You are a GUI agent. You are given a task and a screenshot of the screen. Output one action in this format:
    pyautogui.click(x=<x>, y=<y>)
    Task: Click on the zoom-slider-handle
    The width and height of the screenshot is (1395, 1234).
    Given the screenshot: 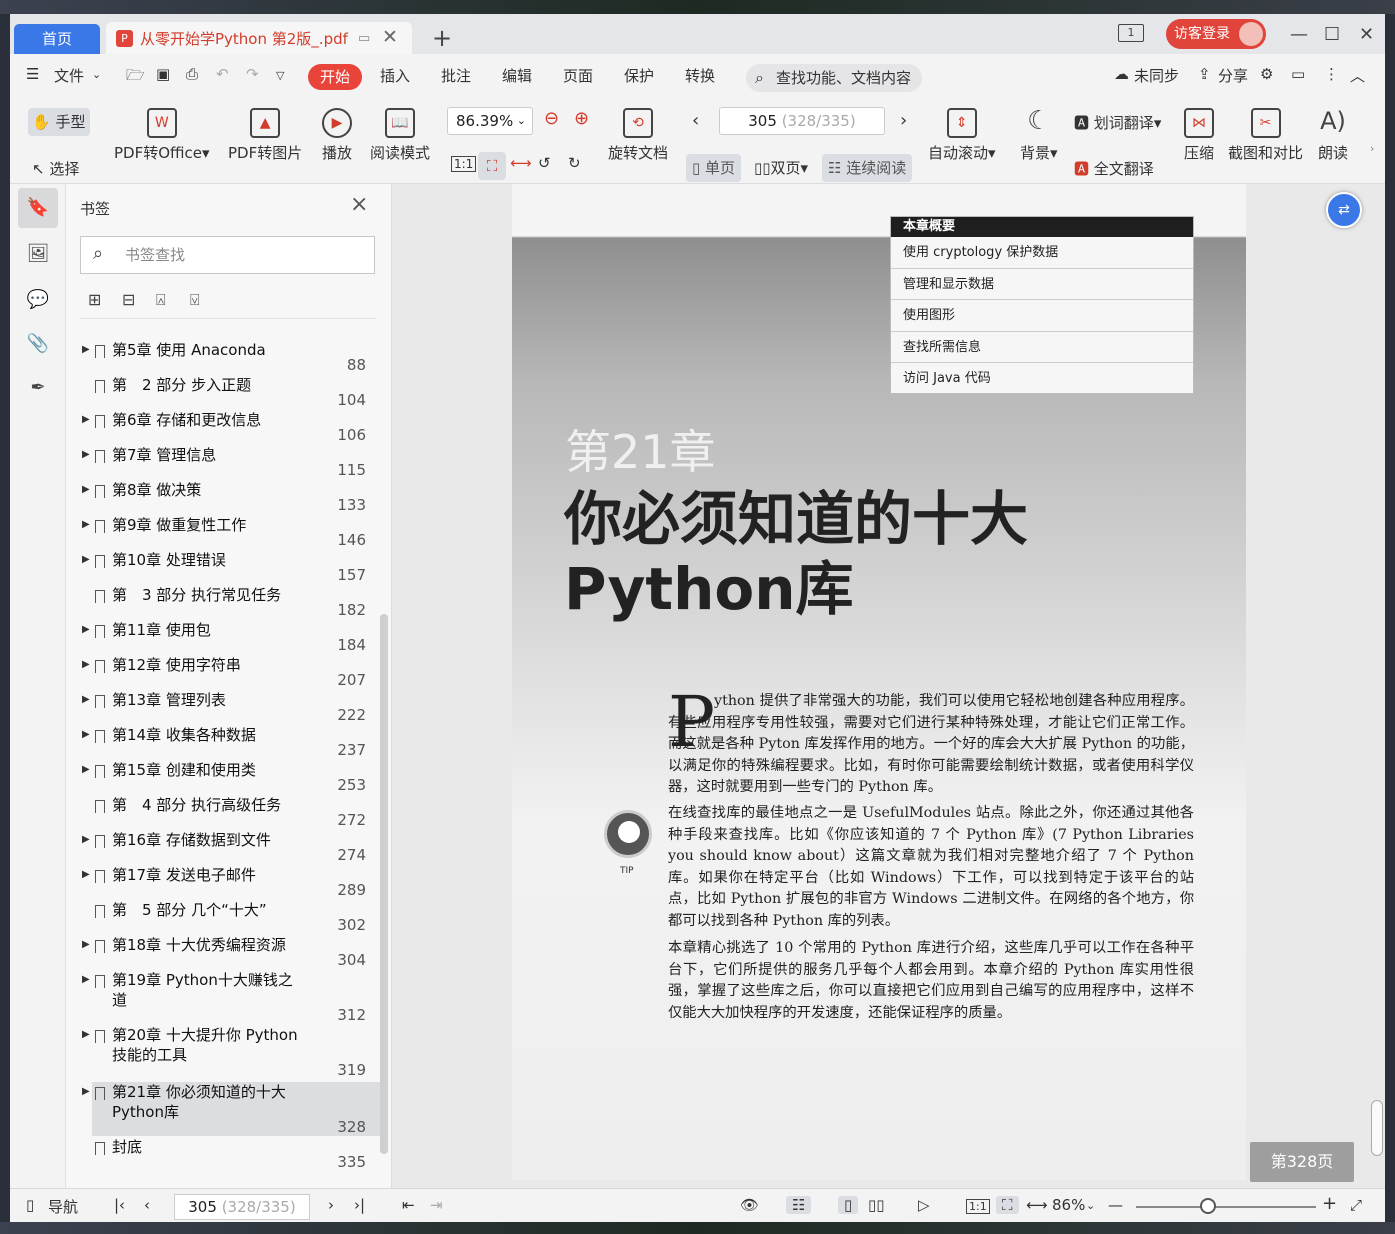 What is the action you would take?
    pyautogui.click(x=1208, y=1206)
    